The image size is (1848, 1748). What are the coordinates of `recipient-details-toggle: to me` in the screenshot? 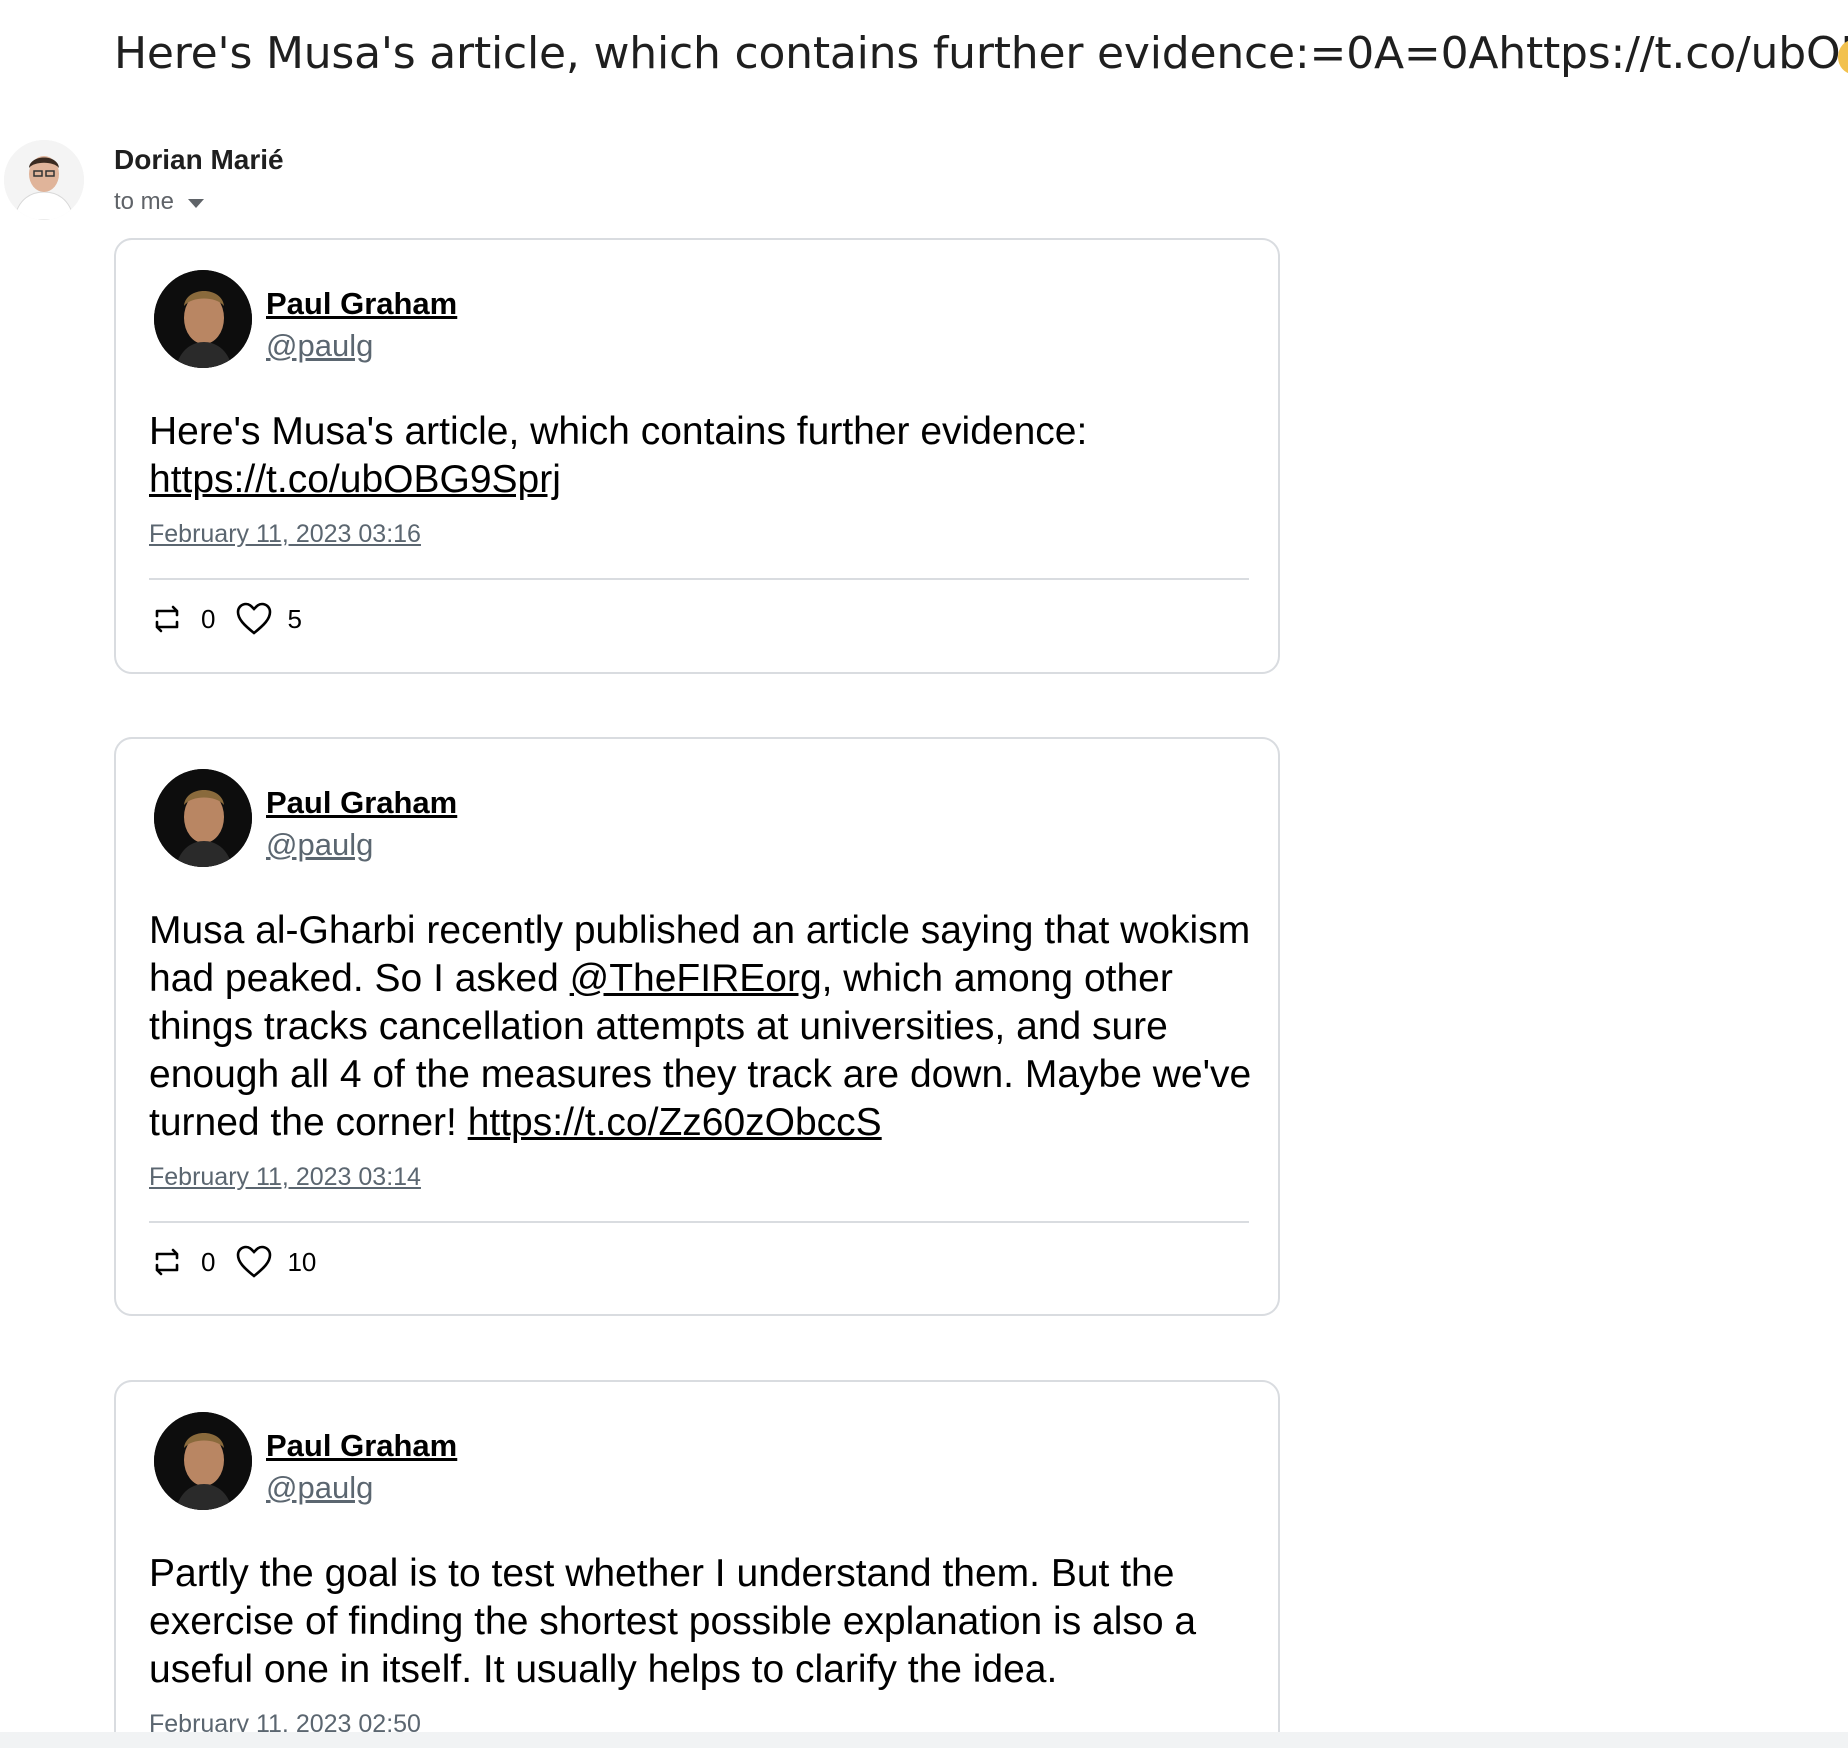 It's located at (159, 202).